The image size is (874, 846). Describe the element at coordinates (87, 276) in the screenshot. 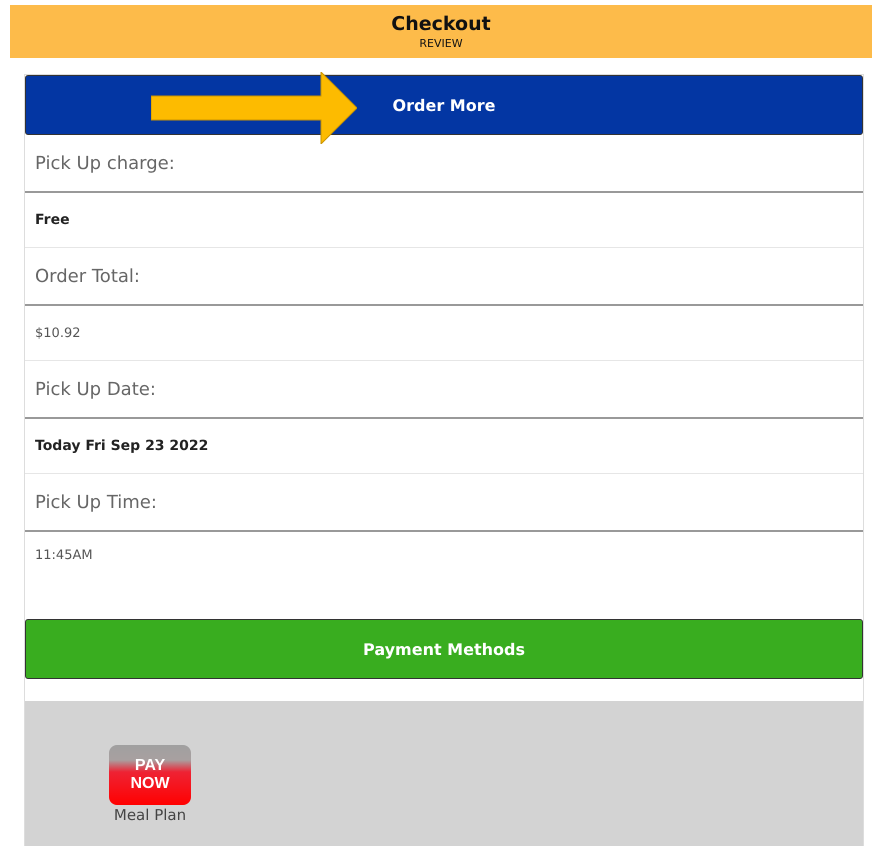

I see `field-label: Order Total:` at that location.